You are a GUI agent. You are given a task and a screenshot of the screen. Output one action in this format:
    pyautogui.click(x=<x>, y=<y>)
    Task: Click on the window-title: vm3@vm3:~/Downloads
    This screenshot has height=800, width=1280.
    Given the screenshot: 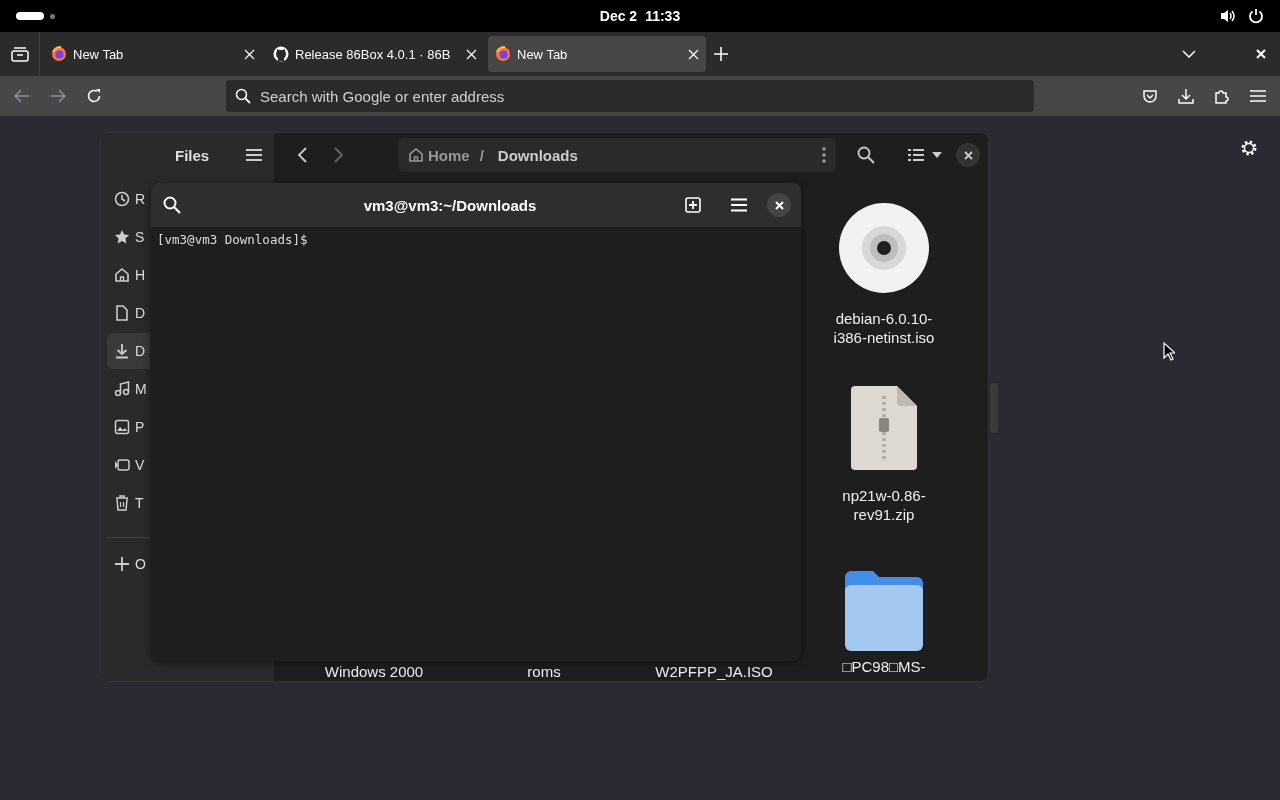 What is the action you would take?
    pyautogui.click(x=450, y=205)
    